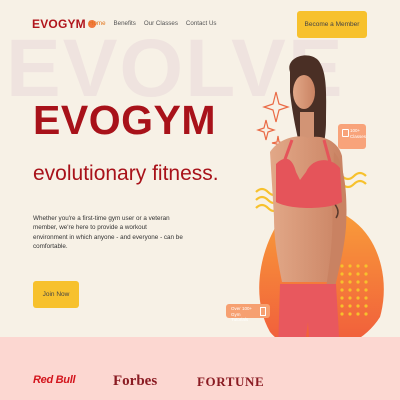 This screenshot has width=400, height=400. What do you see at coordinates (135, 381) in the screenshot?
I see `sponsor-forbes-logo: Forbes` at bounding box center [135, 381].